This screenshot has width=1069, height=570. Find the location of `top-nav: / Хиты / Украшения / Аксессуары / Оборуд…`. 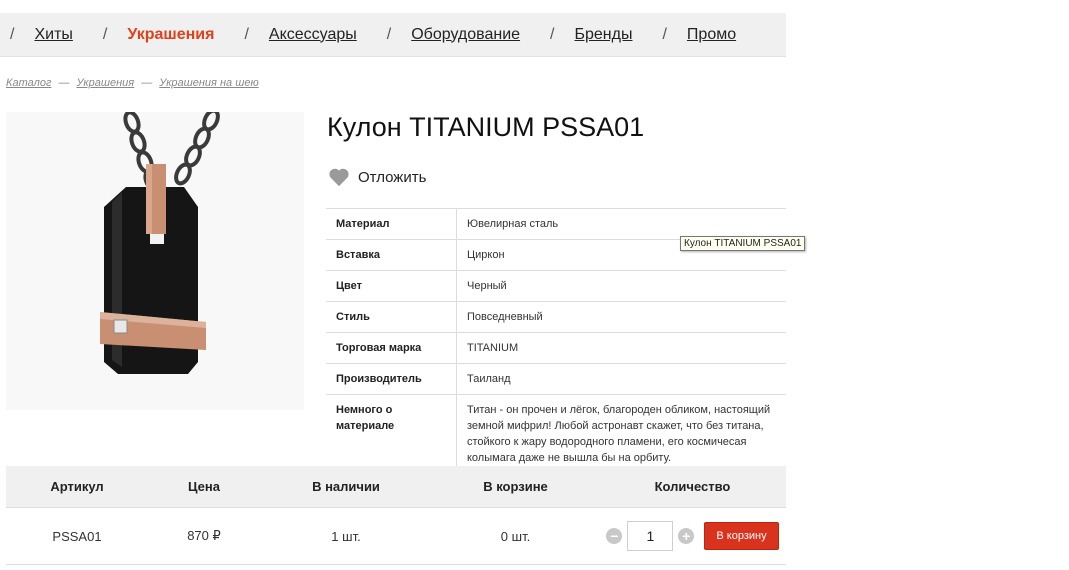

top-nav: / Хиты / Украшения / Аксессуары / Оборуд… is located at coordinates (393, 35).